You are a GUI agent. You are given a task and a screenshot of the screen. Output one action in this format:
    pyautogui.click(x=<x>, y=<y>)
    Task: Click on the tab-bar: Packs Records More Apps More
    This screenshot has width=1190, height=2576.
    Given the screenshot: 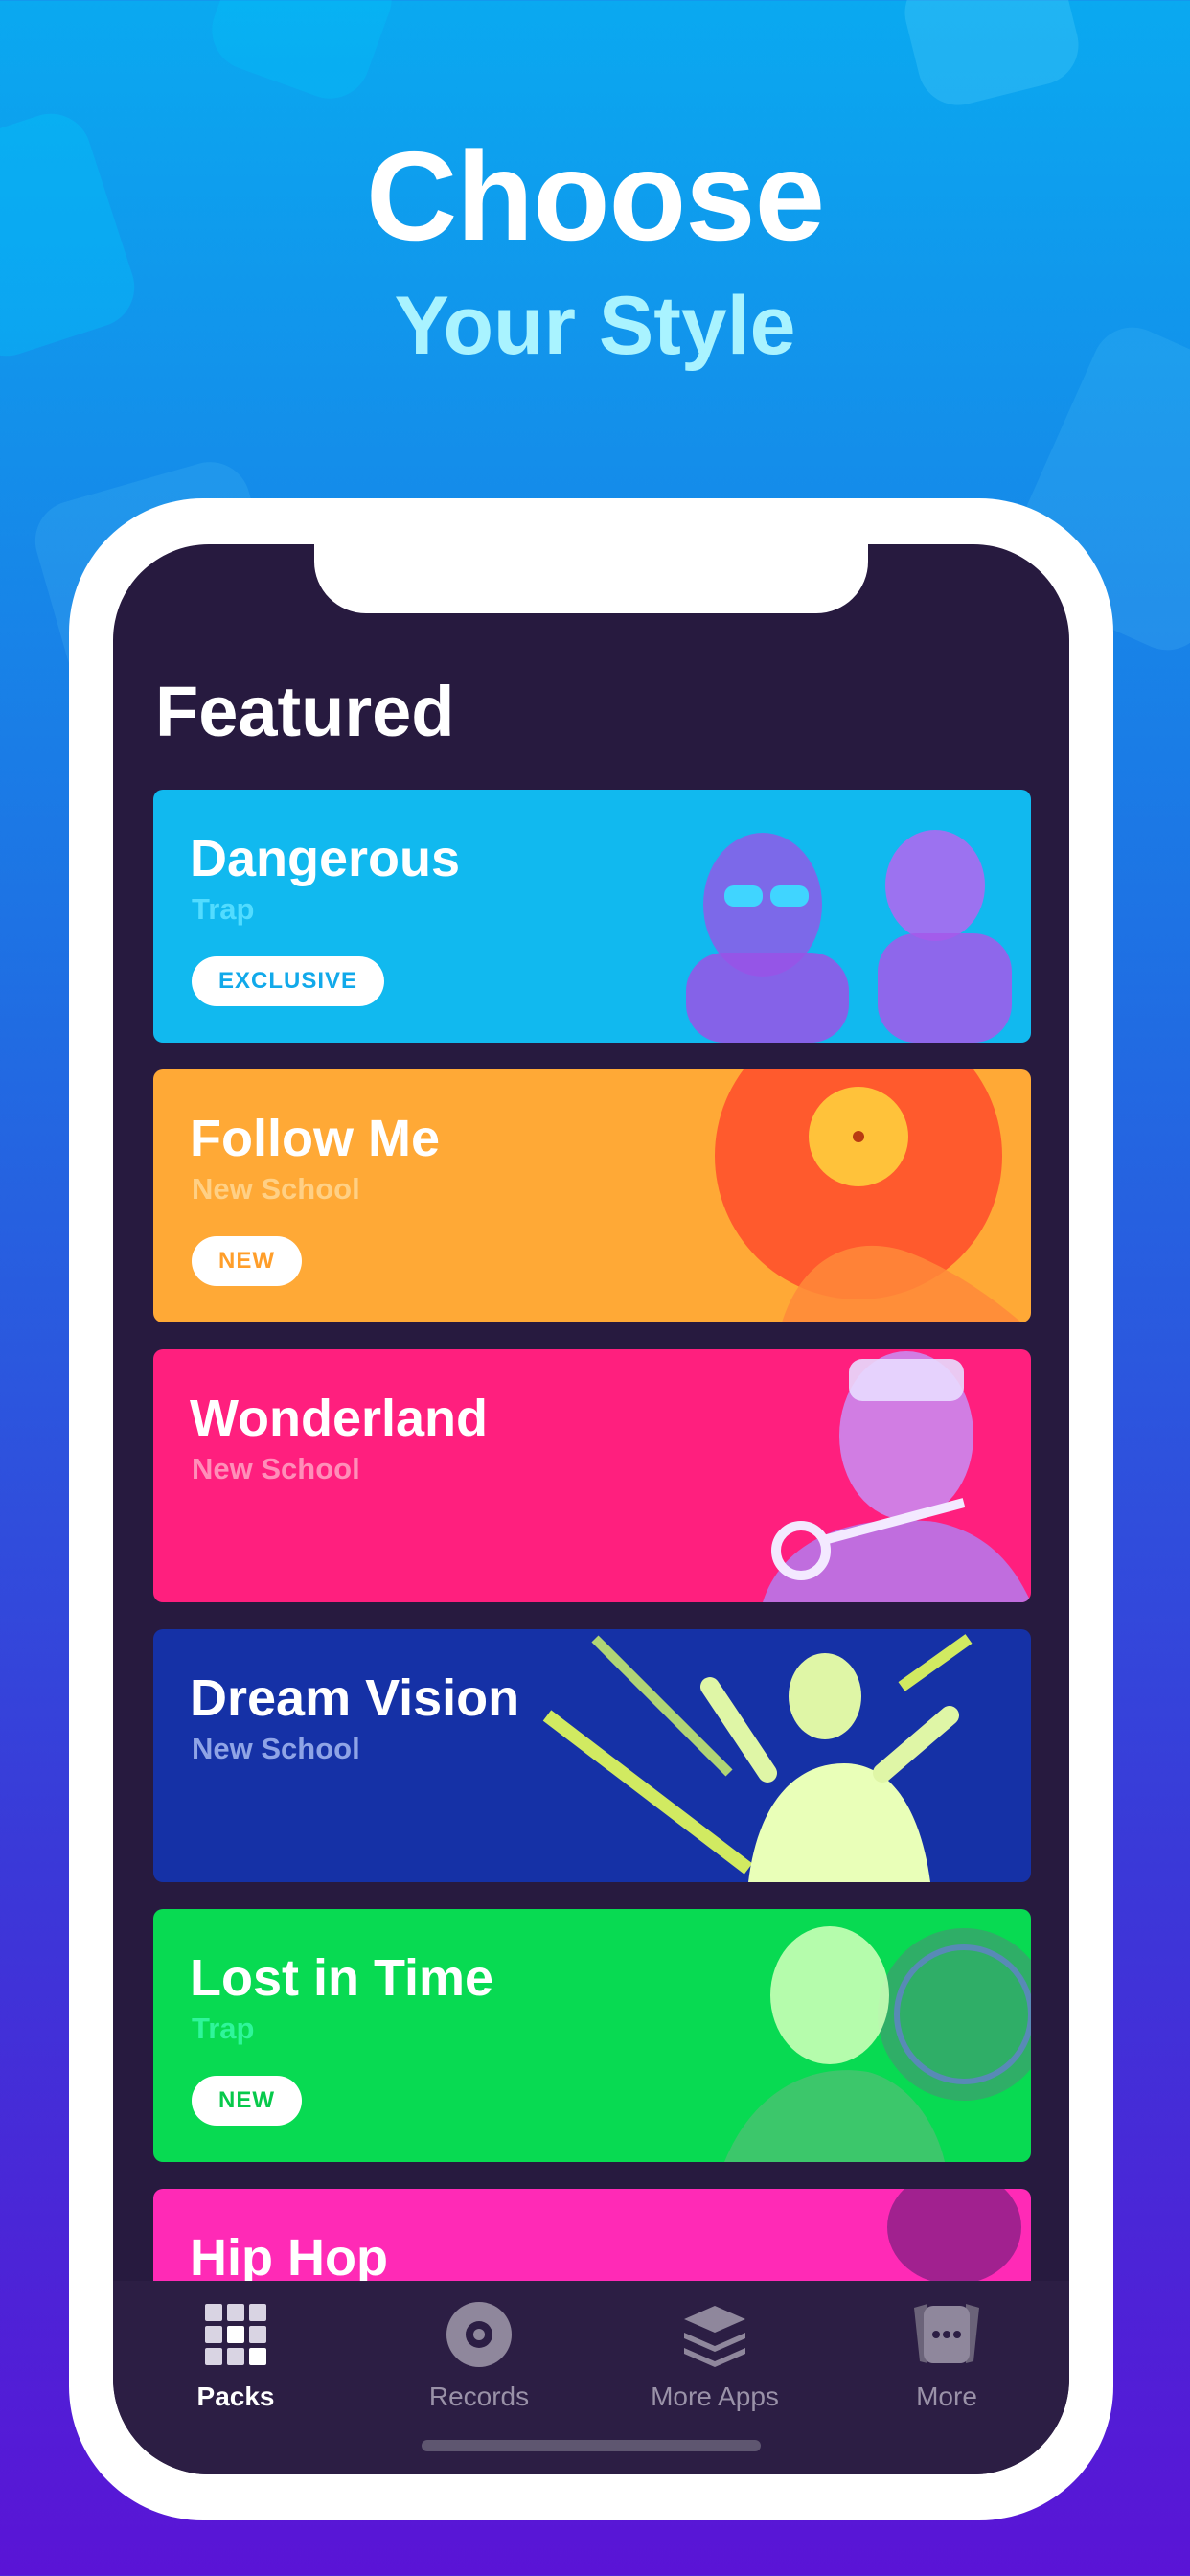 What is the action you would take?
    pyautogui.click(x=591, y=2377)
    